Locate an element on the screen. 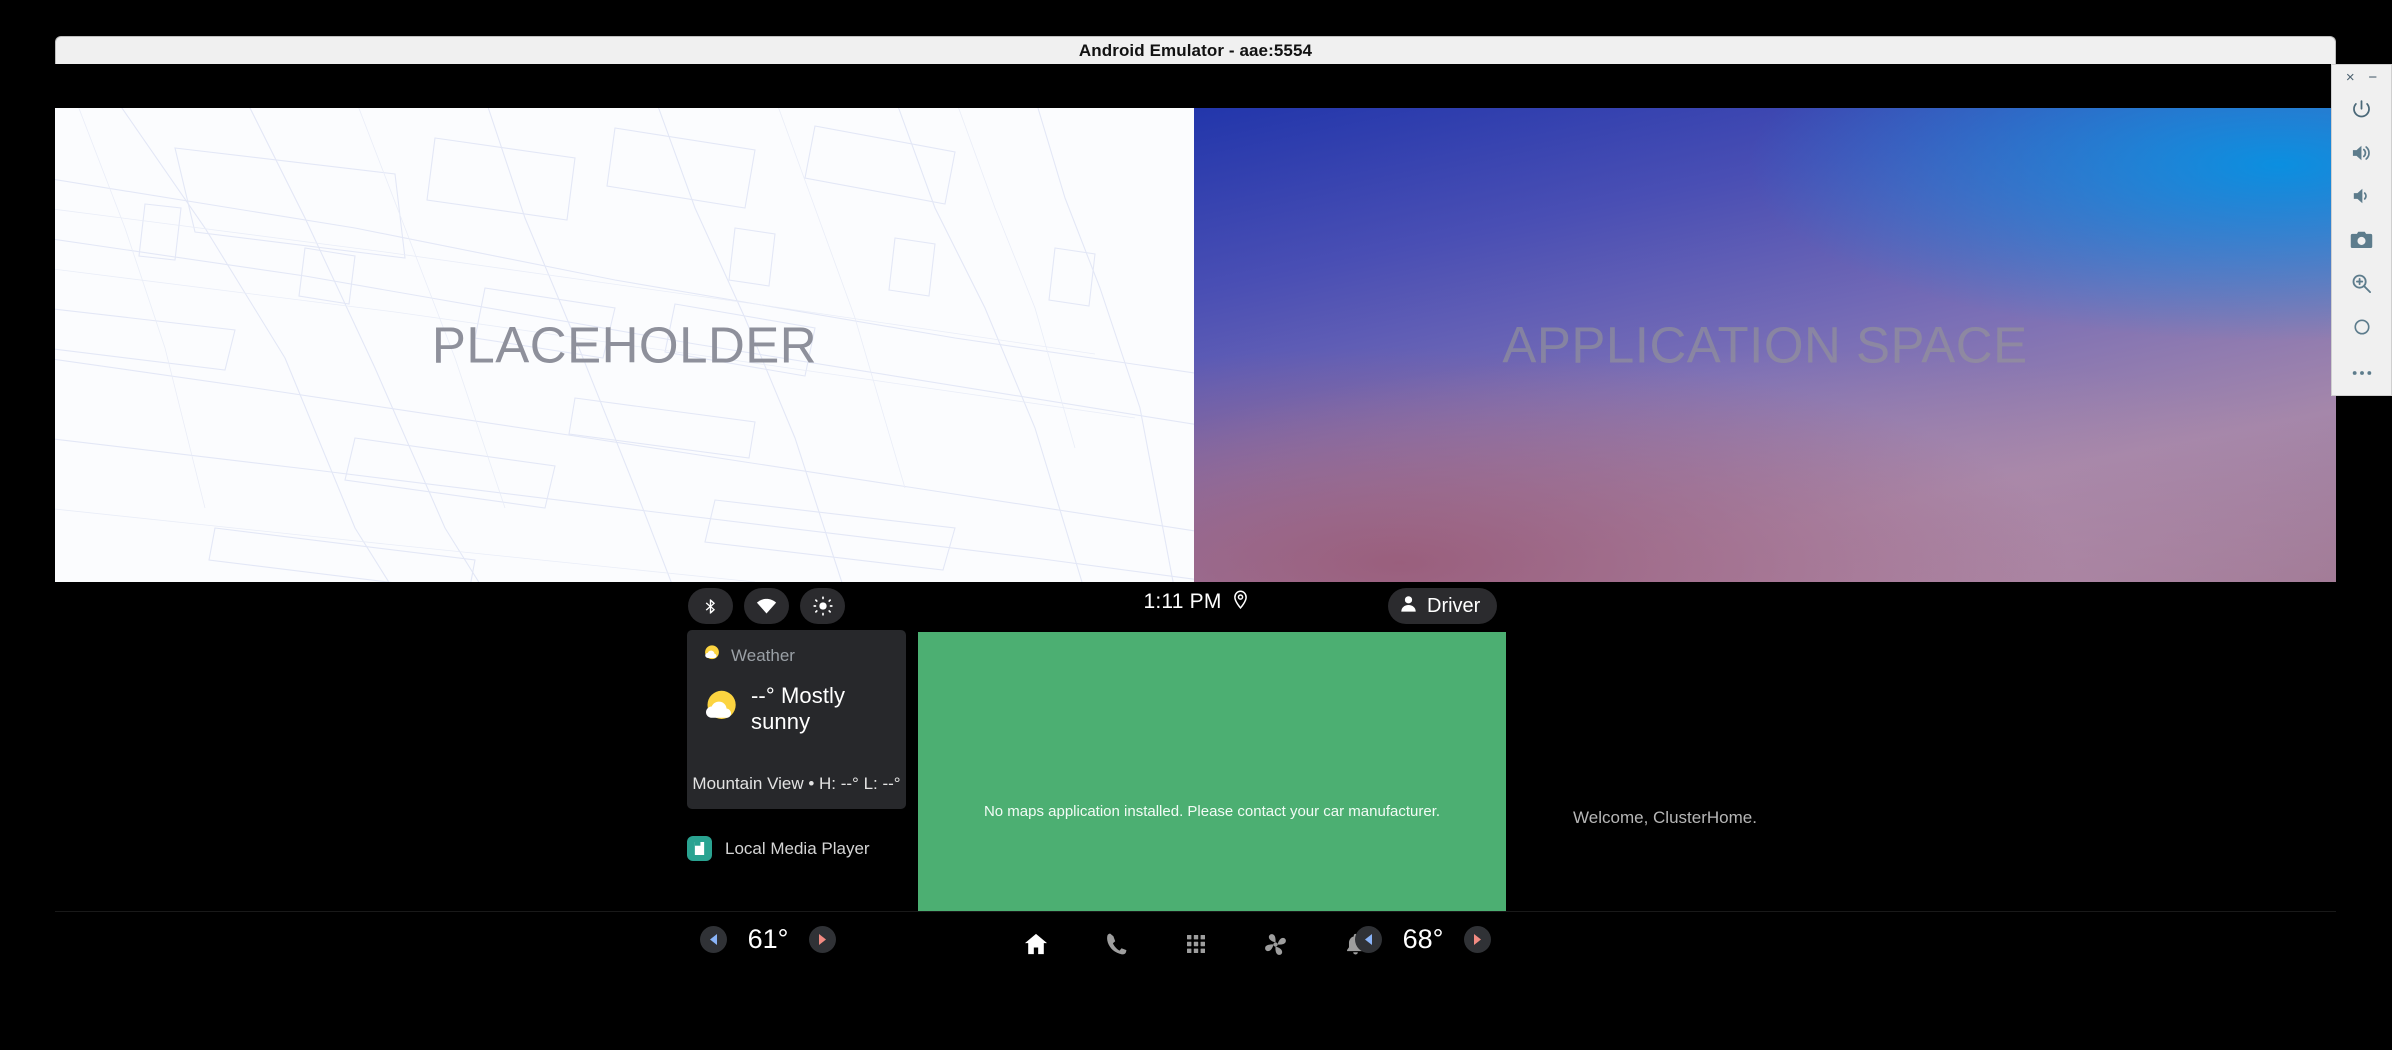 Image resolution: width=2392 pixels, height=1050 pixels. application-space-label: APPLICATION SPACE is located at coordinates (1765, 345).